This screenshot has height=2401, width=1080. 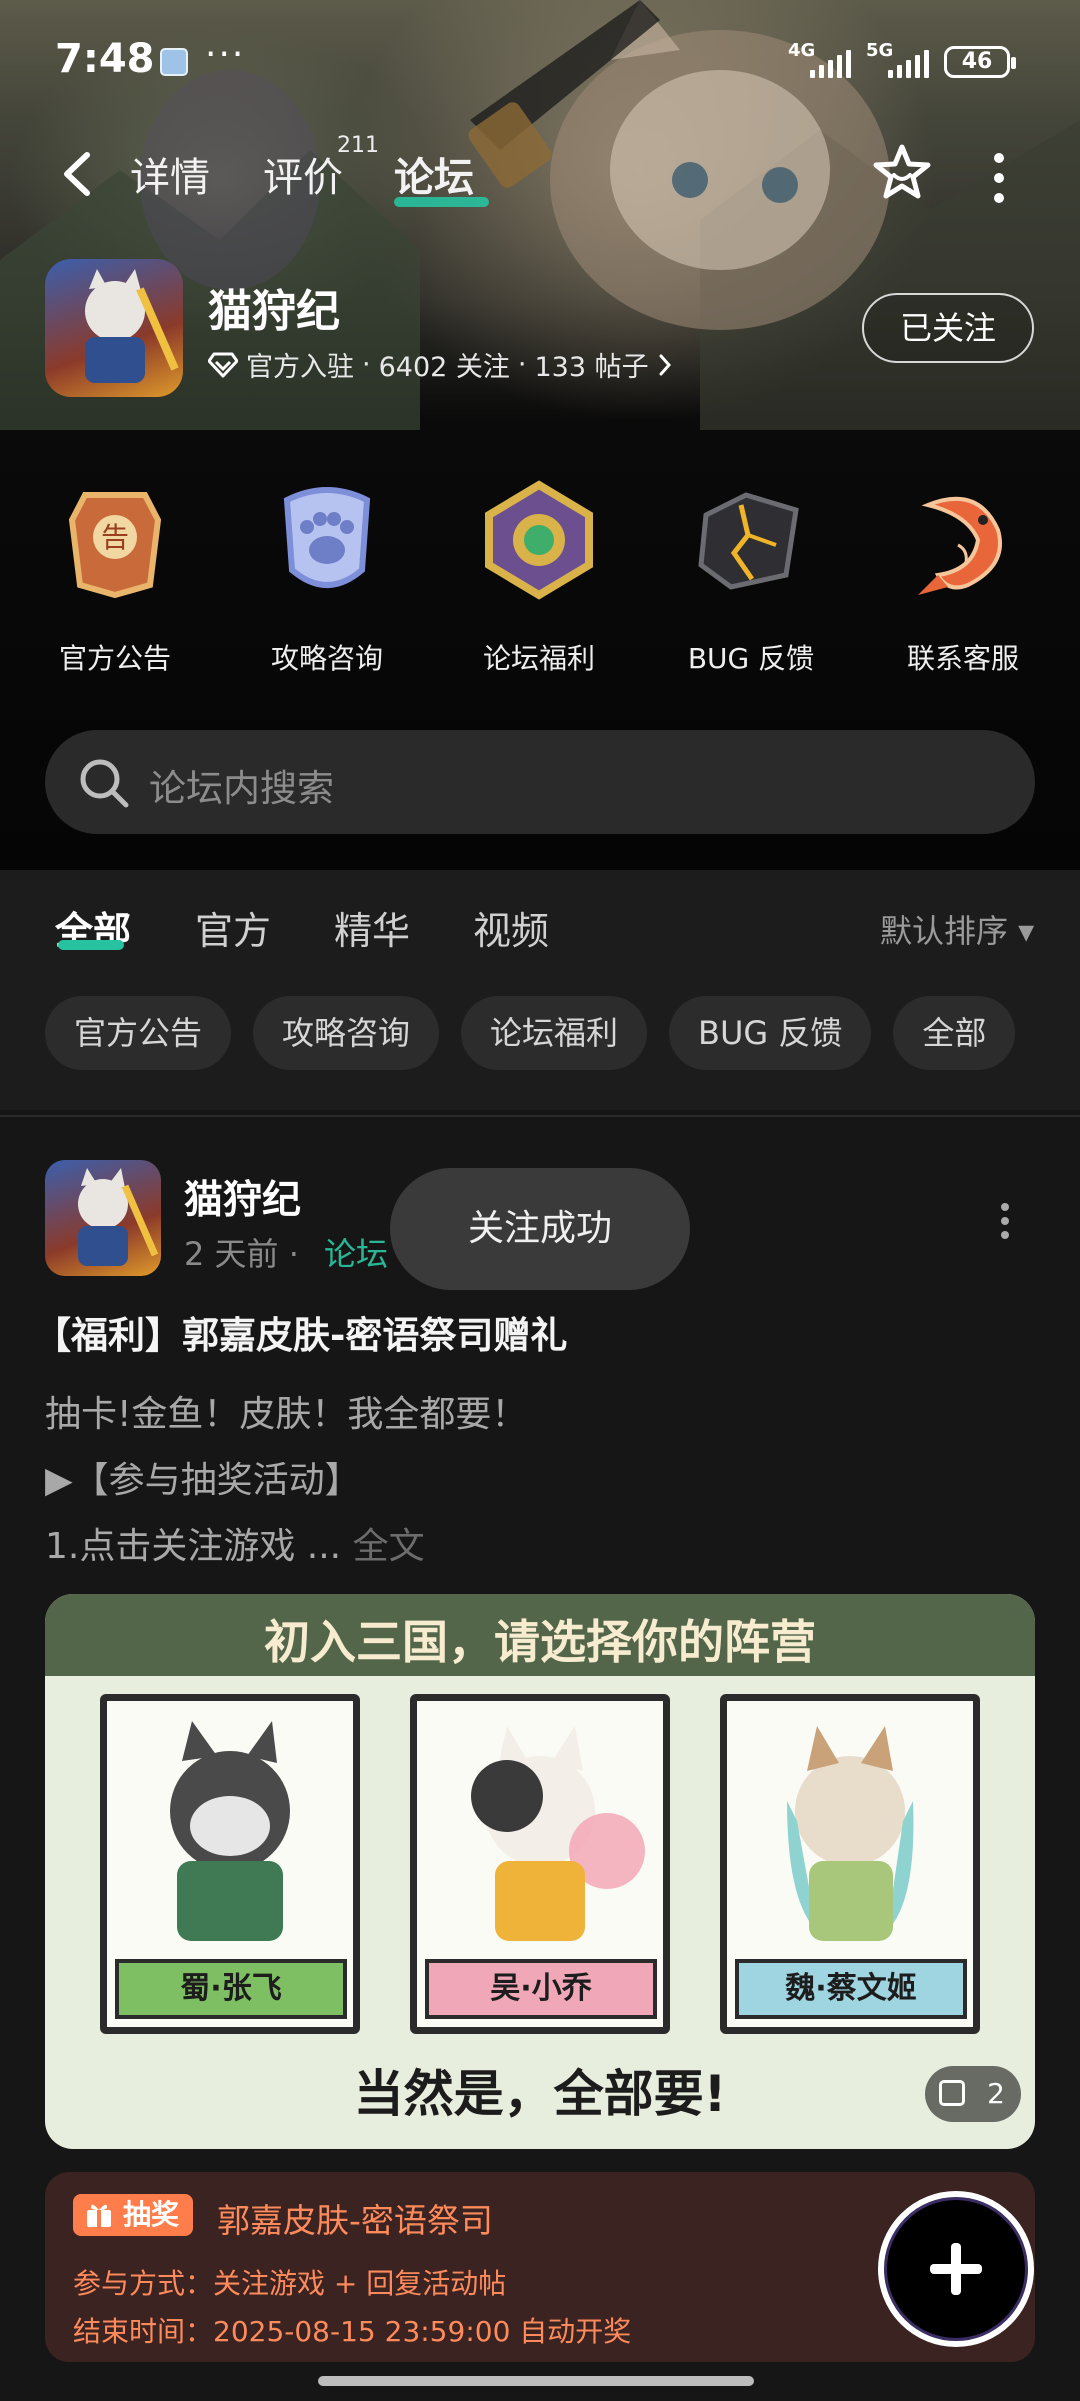 What do you see at coordinates (104, 783) in the screenshot?
I see `search-icon` at bounding box center [104, 783].